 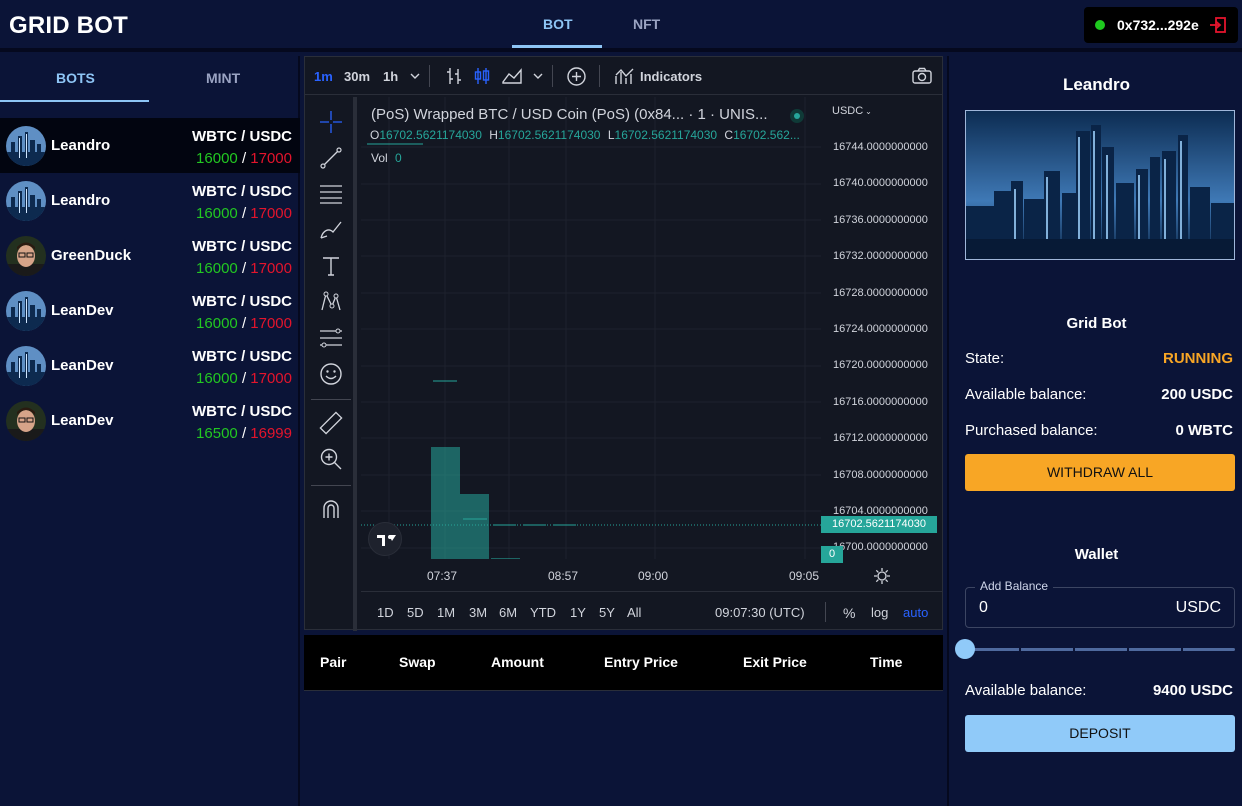 I want to click on range-button: 1M, so click(x=446, y=612).